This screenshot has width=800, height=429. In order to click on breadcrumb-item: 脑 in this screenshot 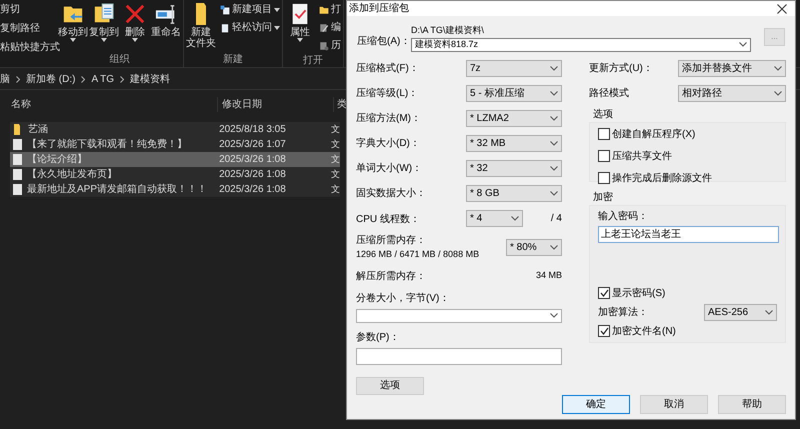, I will do `click(5, 79)`.